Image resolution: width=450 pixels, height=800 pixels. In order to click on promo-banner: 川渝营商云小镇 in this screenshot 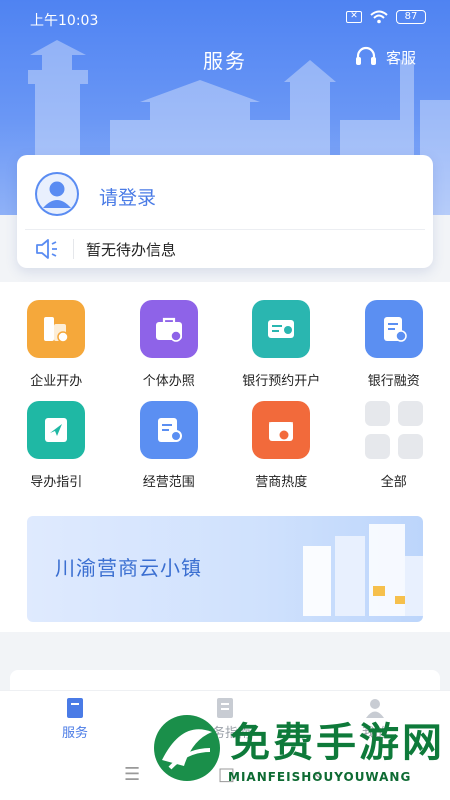, I will do `click(225, 569)`.